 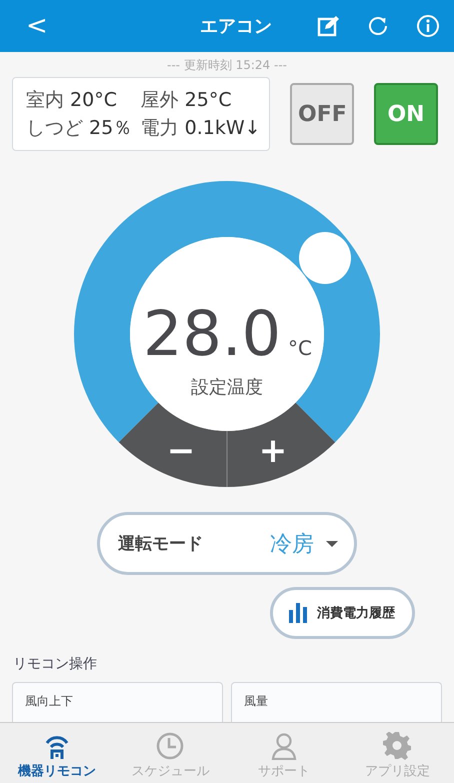 What do you see at coordinates (186, 100) in the screenshot?
I see `status-reading: 屋外 25°C` at bounding box center [186, 100].